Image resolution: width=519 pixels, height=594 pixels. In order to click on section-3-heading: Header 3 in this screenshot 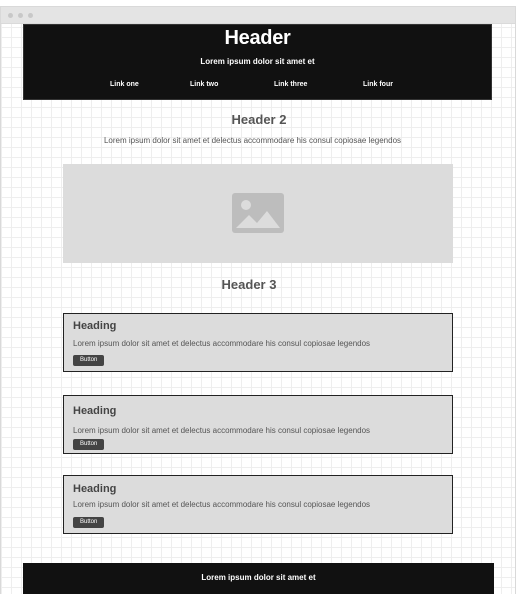, I will do `click(249, 284)`.